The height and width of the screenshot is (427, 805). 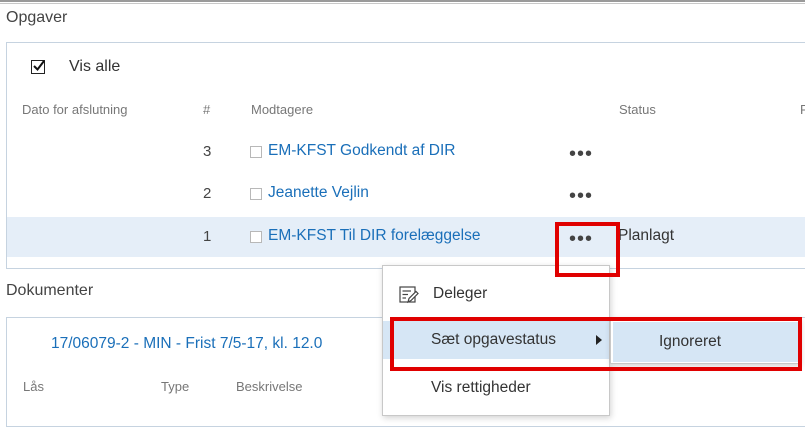 I want to click on menu-item-label: Vis rettigheder, so click(x=481, y=387).